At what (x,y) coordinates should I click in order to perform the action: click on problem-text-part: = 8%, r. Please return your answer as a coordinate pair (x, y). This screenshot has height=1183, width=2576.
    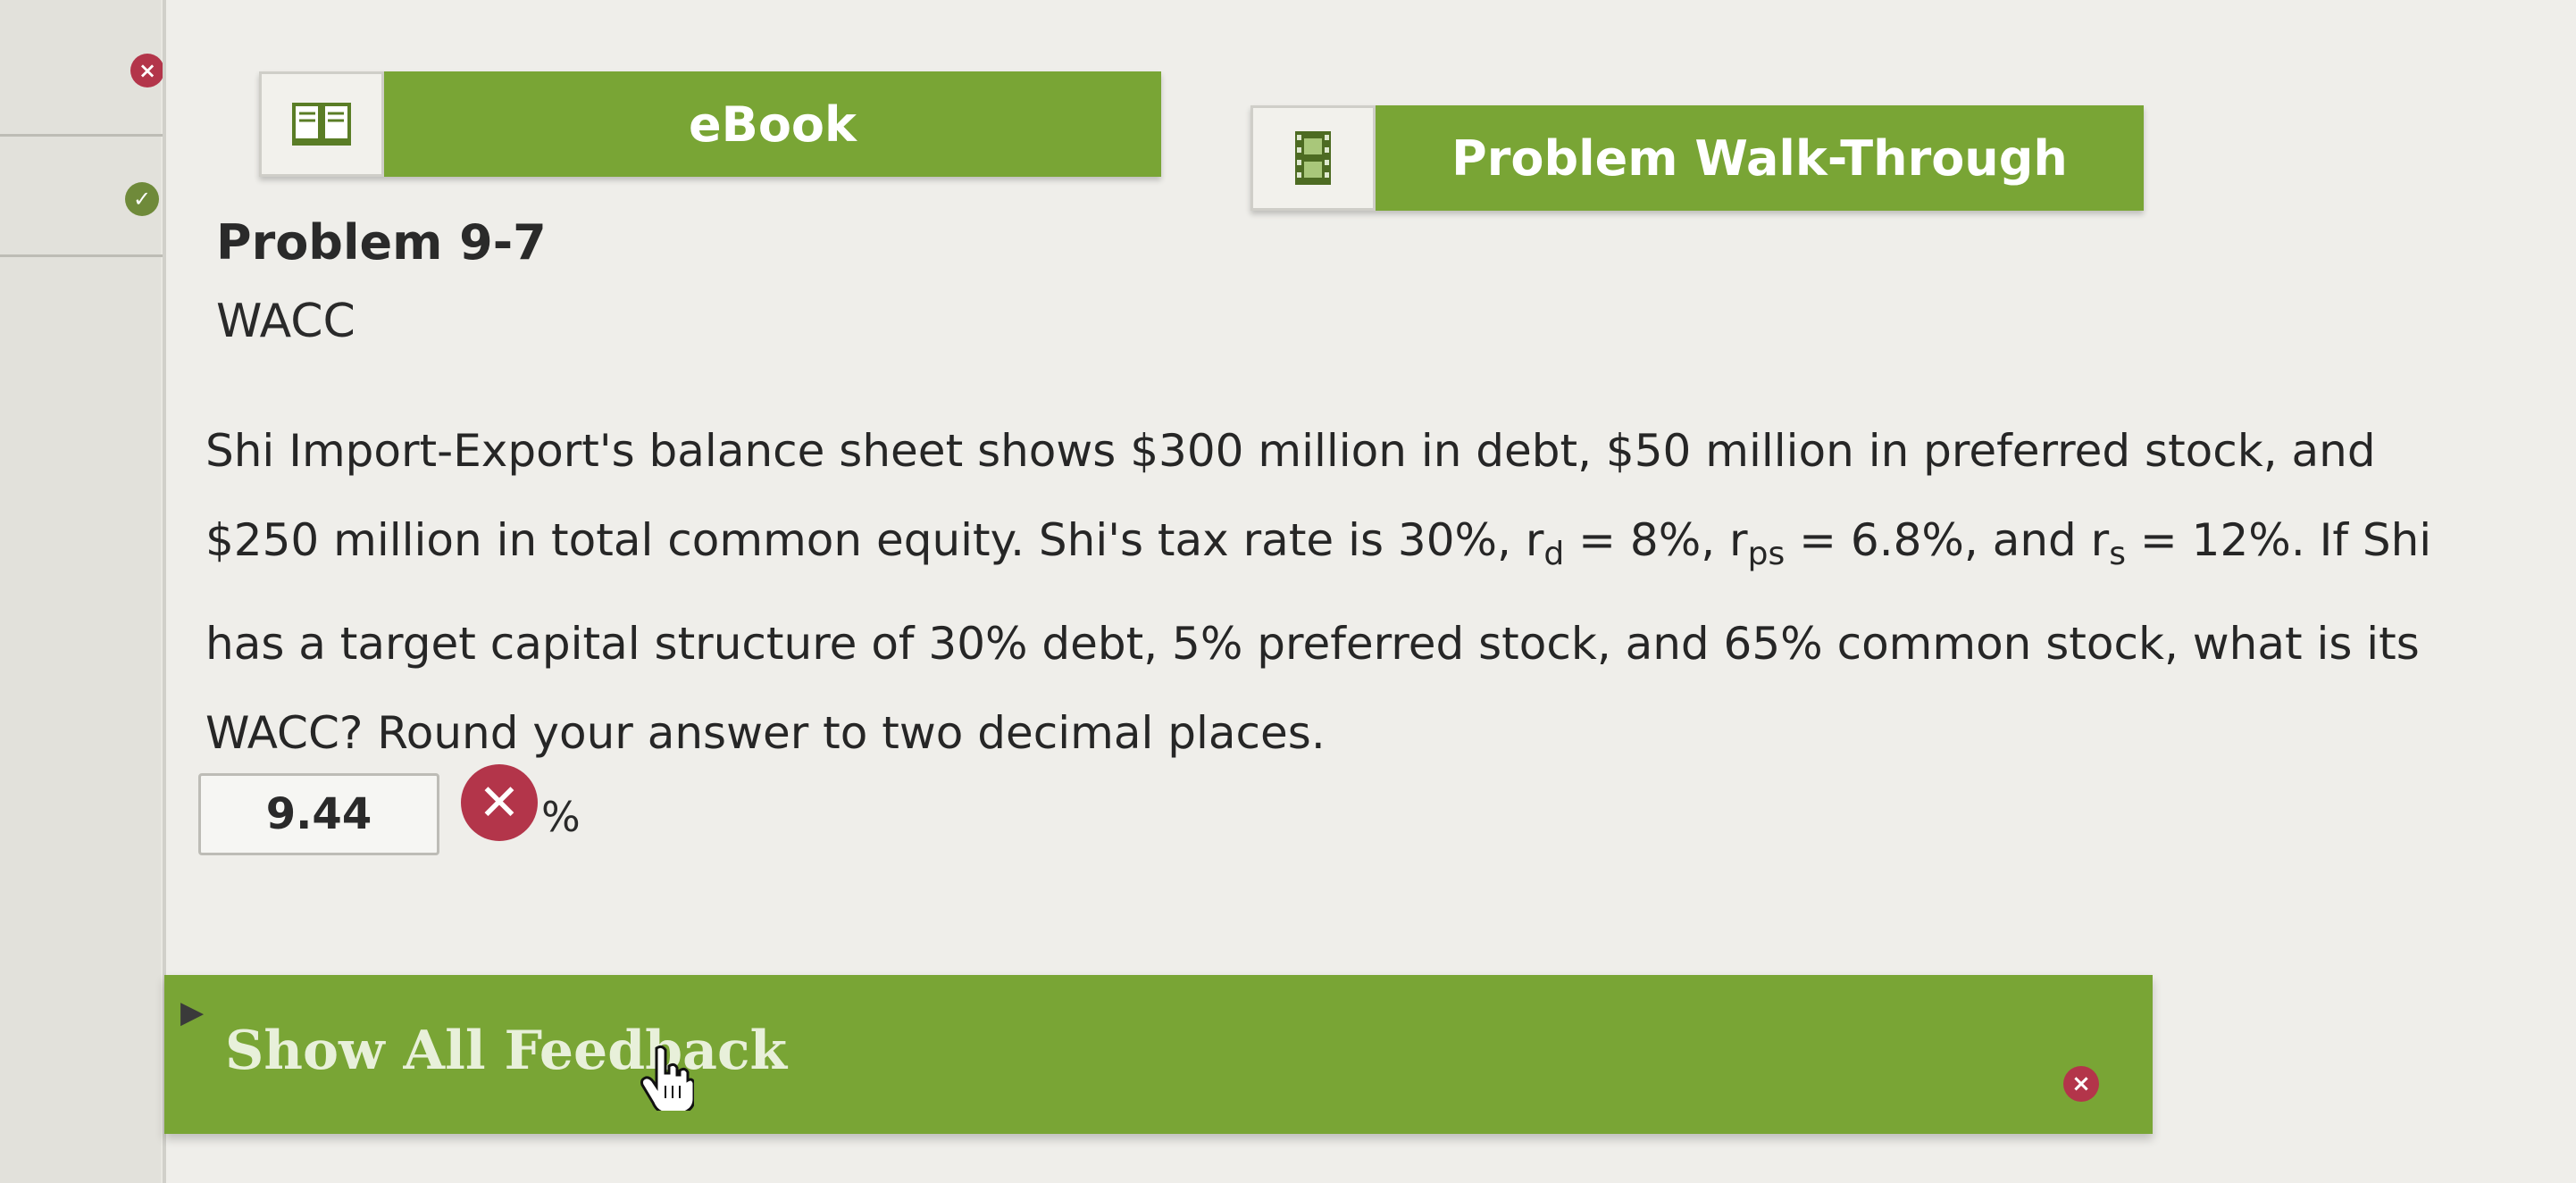
    Looking at the image, I should click on (1656, 540).